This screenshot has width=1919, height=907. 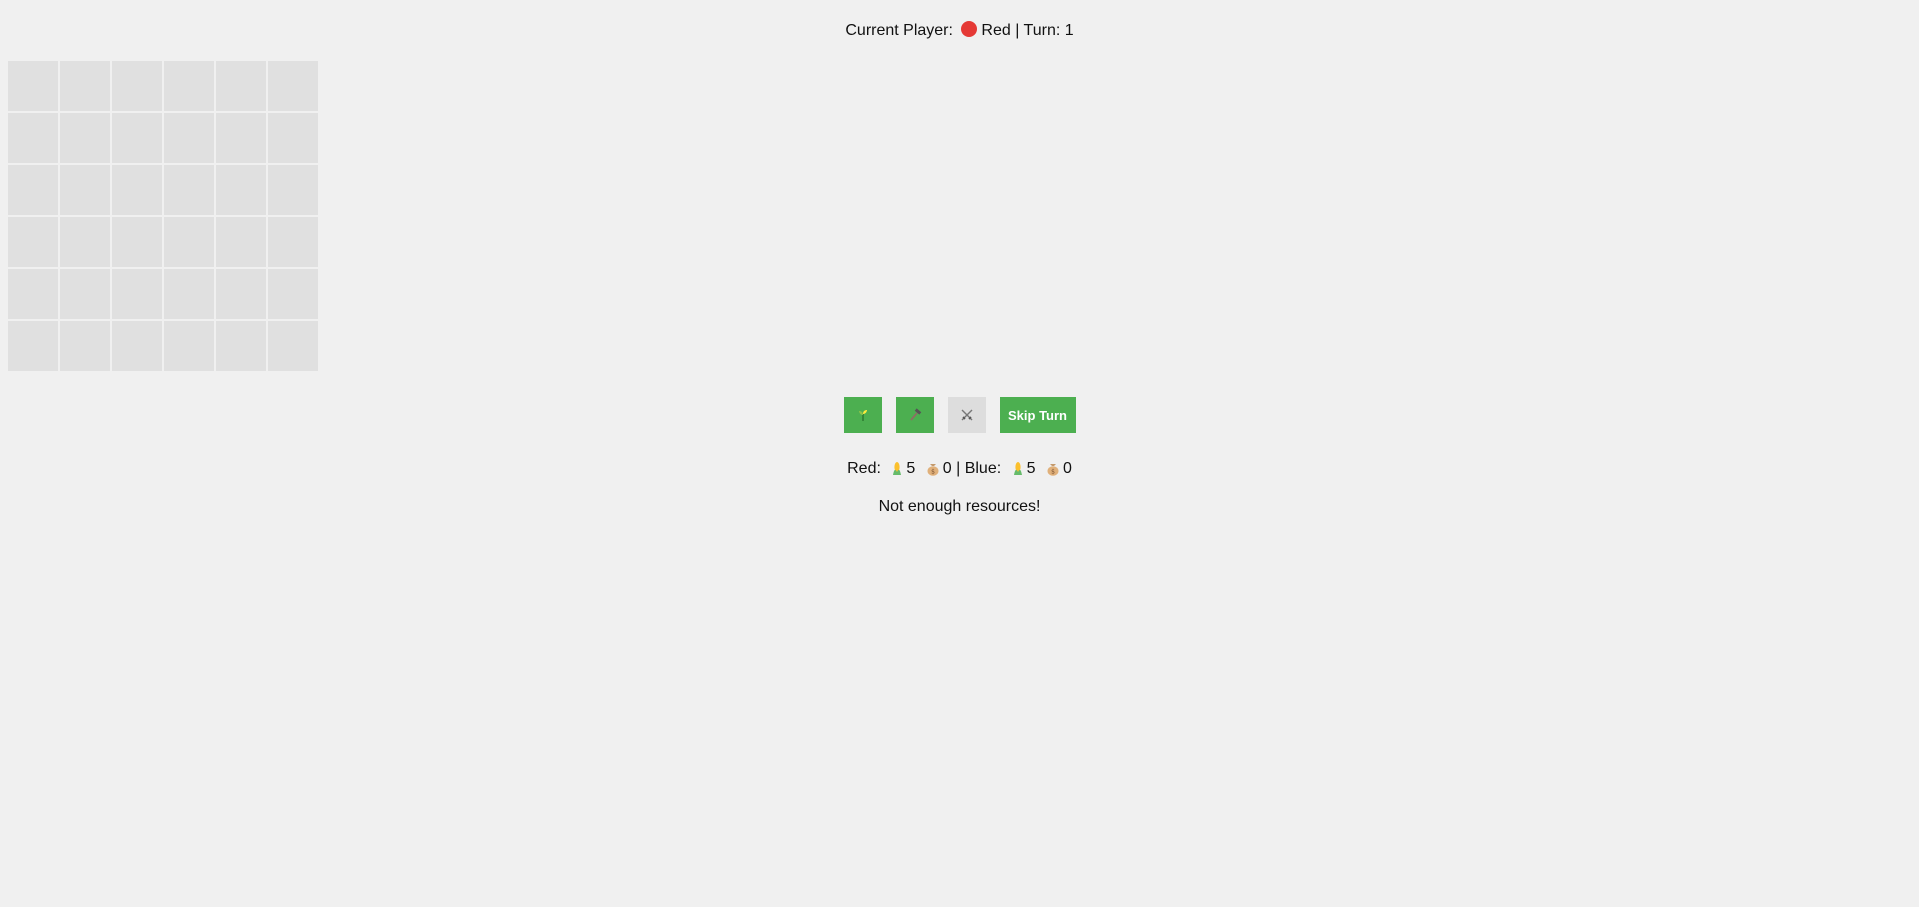 I want to click on game-board, so click(x=163, y=216).